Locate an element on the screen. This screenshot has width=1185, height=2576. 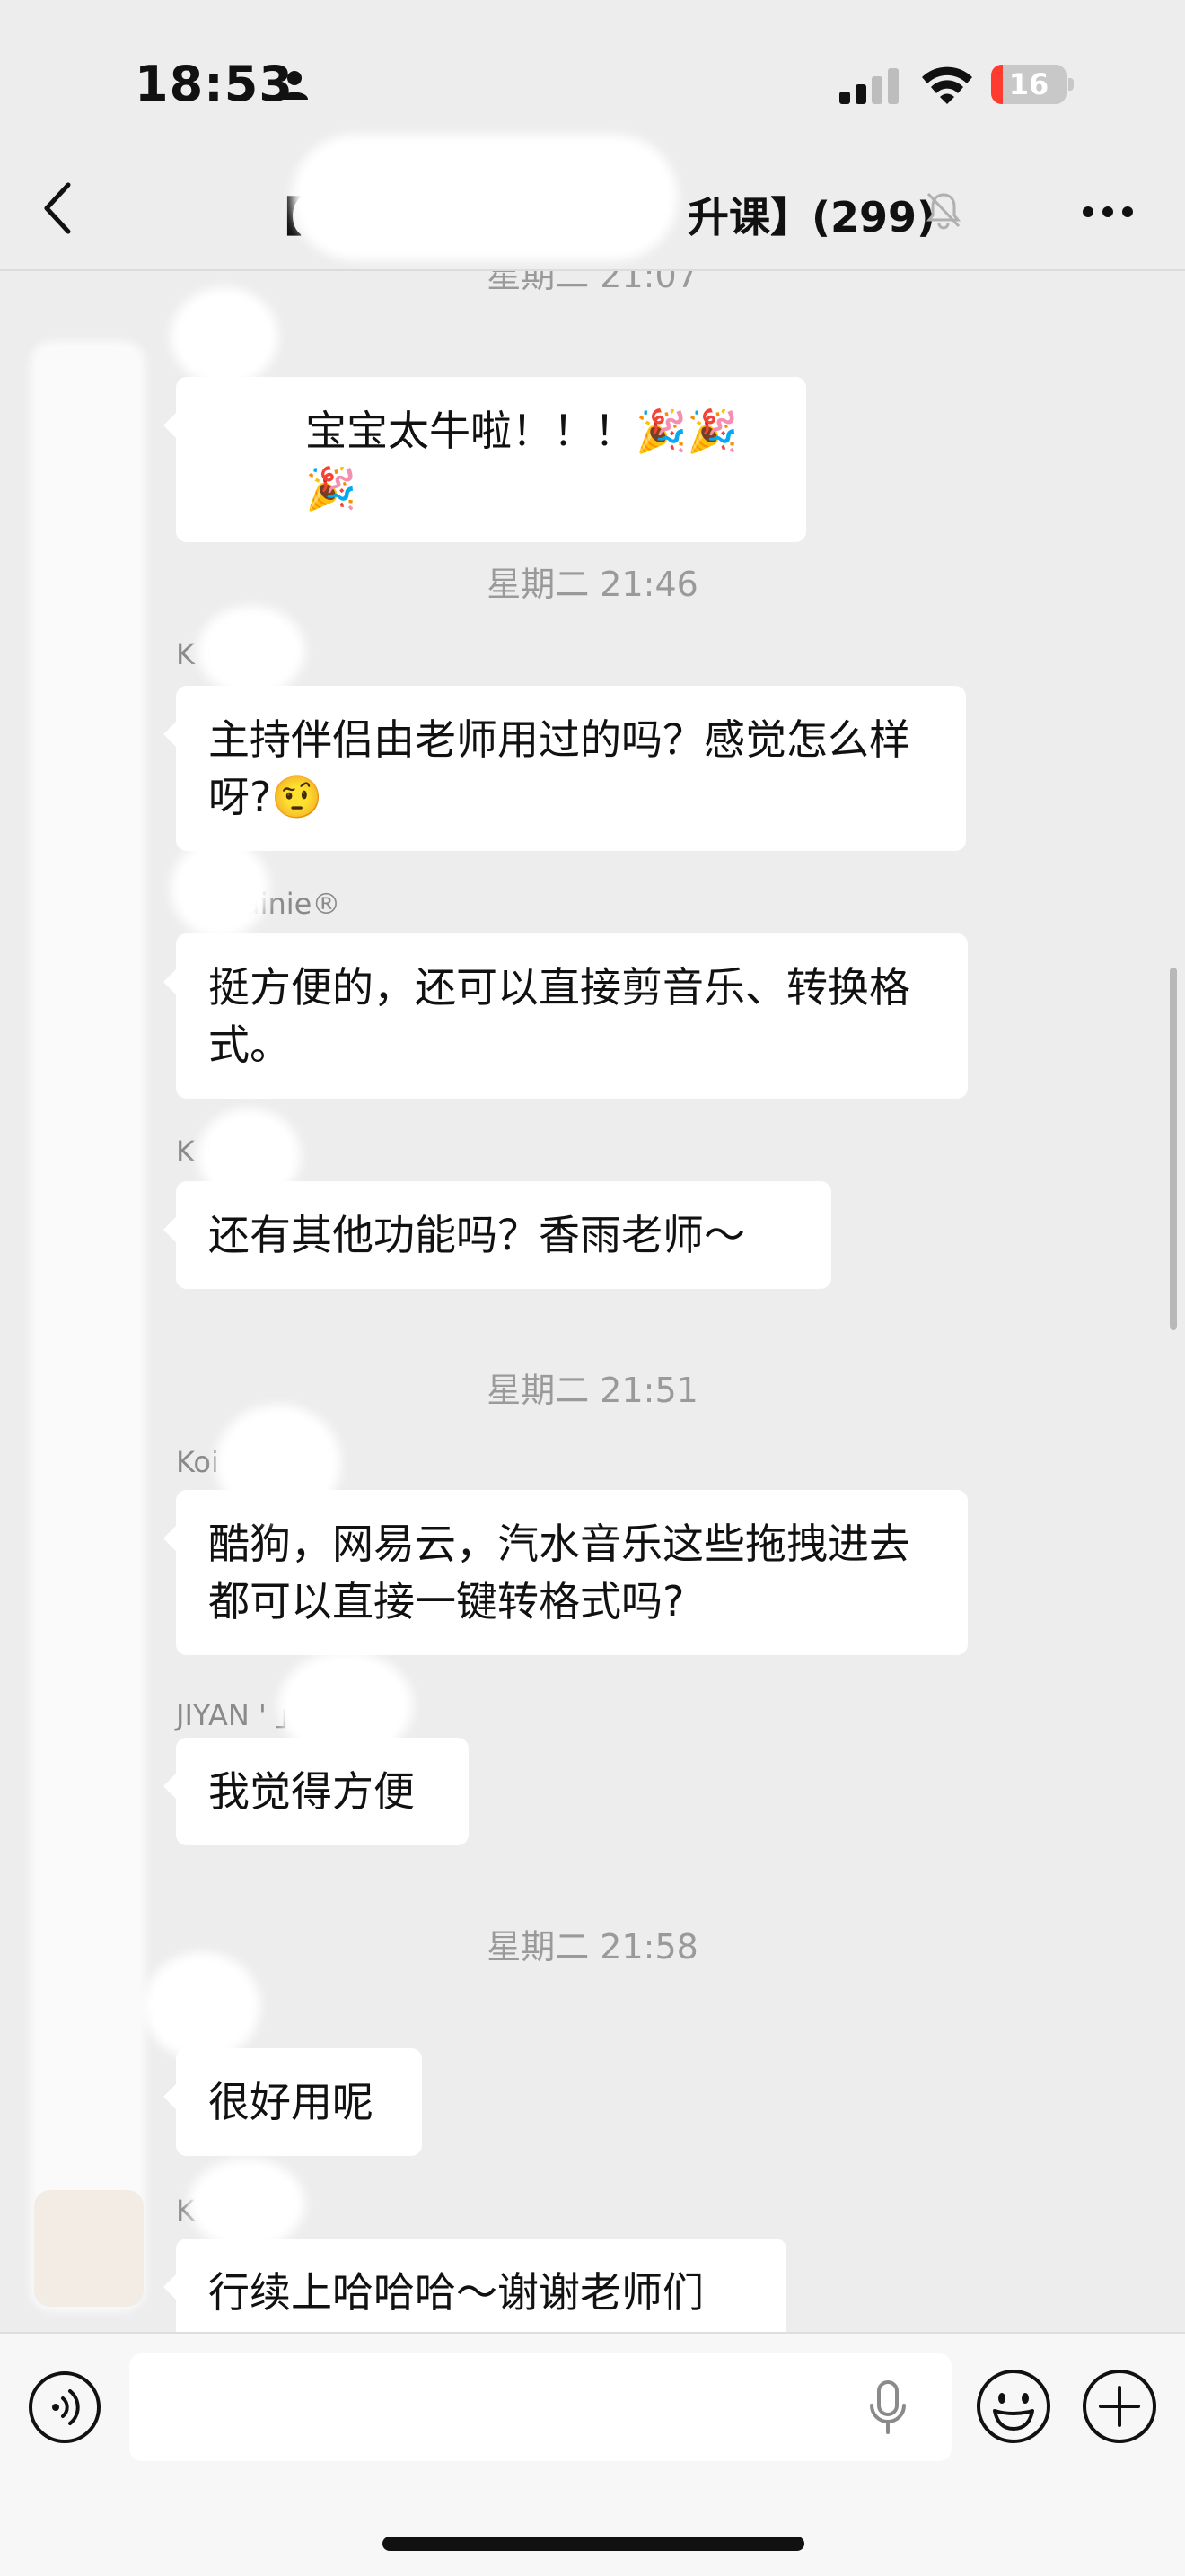
scrollbar is located at coordinates (1173, 1149).